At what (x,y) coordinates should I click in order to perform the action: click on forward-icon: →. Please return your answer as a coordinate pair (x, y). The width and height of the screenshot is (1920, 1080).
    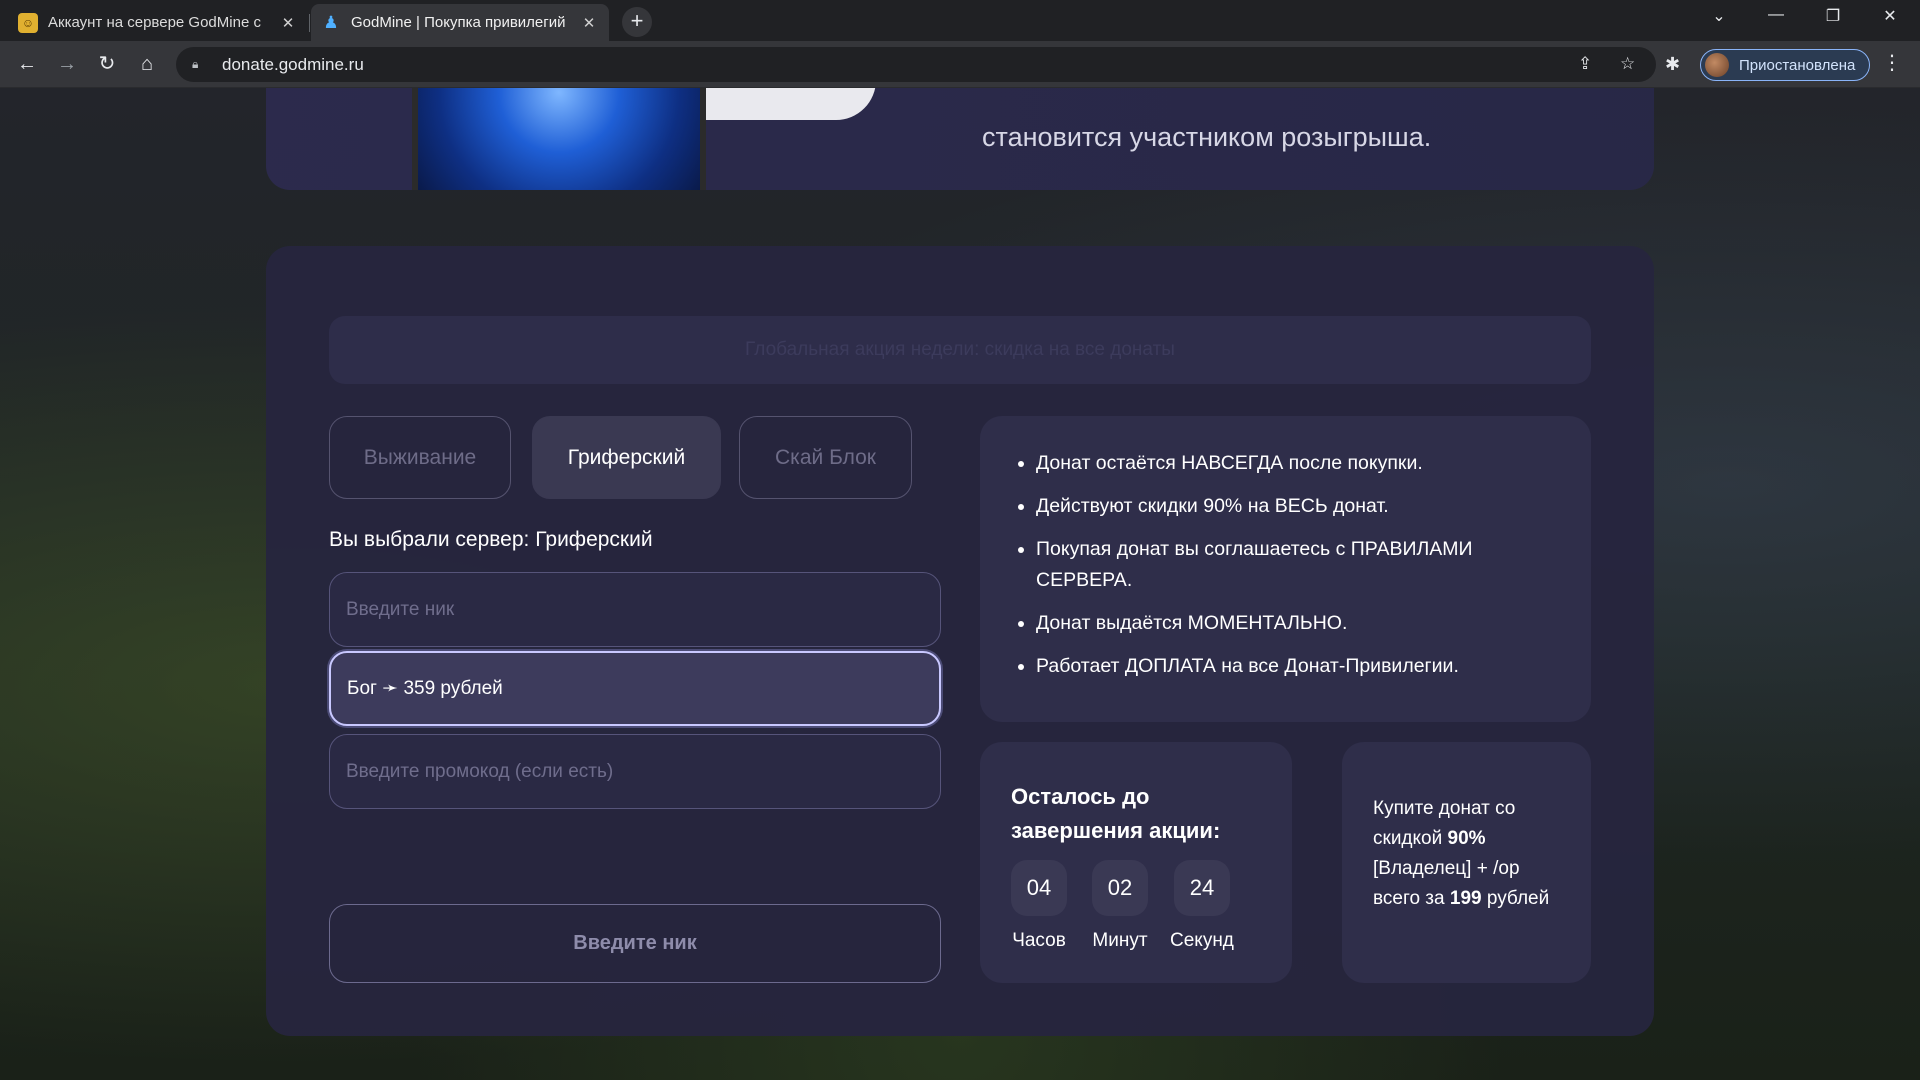
    Looking at the image, I should click on (67, 64).